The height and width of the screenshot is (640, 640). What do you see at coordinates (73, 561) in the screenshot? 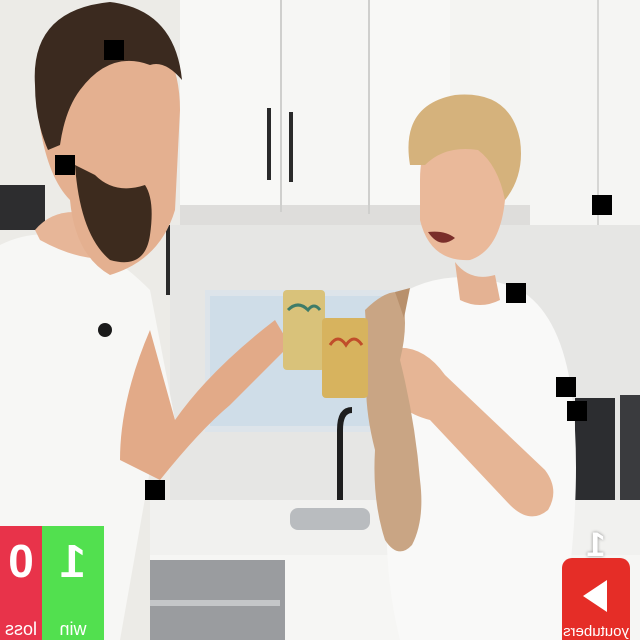
I see `win-count: 1` at bounding box center [73, 561].